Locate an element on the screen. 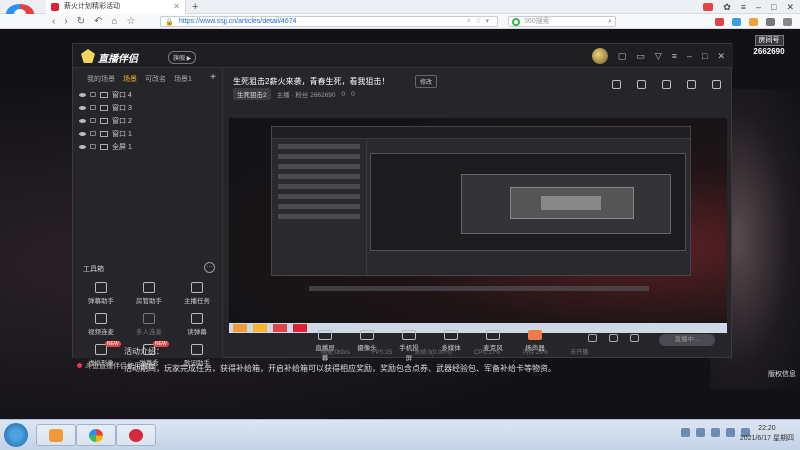 This screenshot has width=800, height=450. search-icon: ⌕ is located at coordinates (610, 22).